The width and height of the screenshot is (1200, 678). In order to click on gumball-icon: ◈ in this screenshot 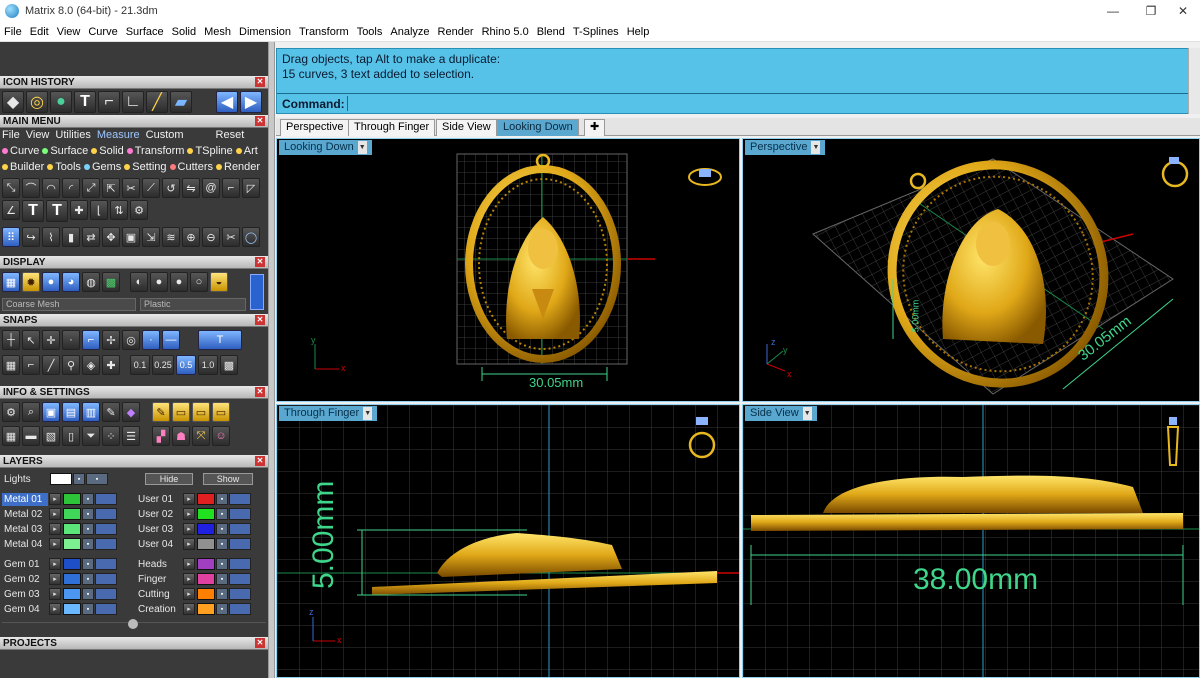, I will do `click(91, 365)`.